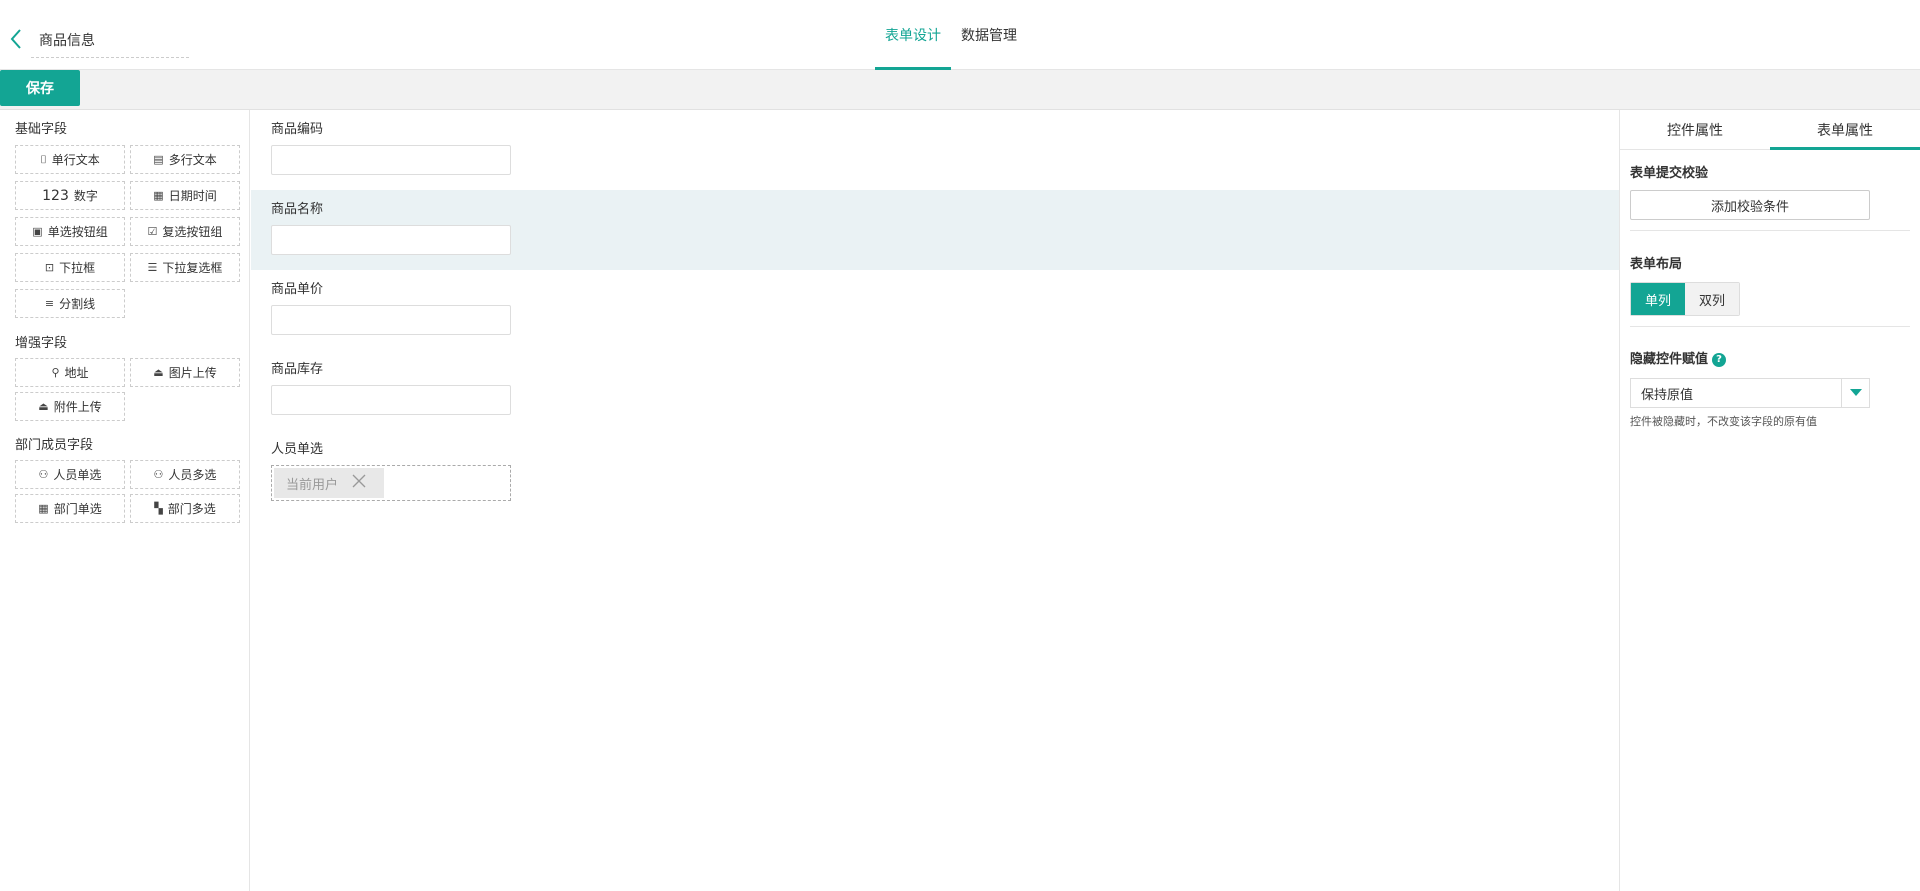 This screenshot has height=891, width=1920. I want to click on field-multi-line-text: ▤ 多行文本, so click(185, 159).